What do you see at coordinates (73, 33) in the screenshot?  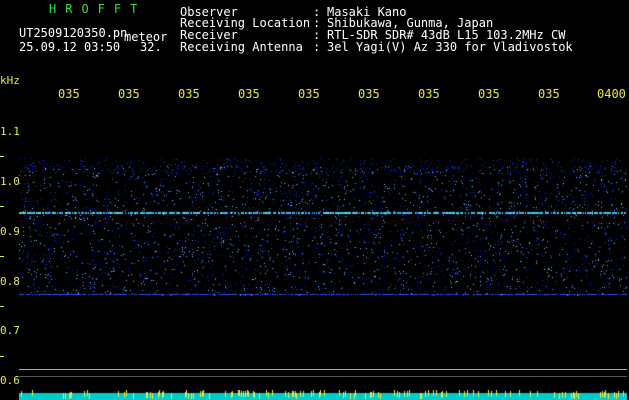 I see `filename: UT2509120350.pn` at bounding box center [73, 33].